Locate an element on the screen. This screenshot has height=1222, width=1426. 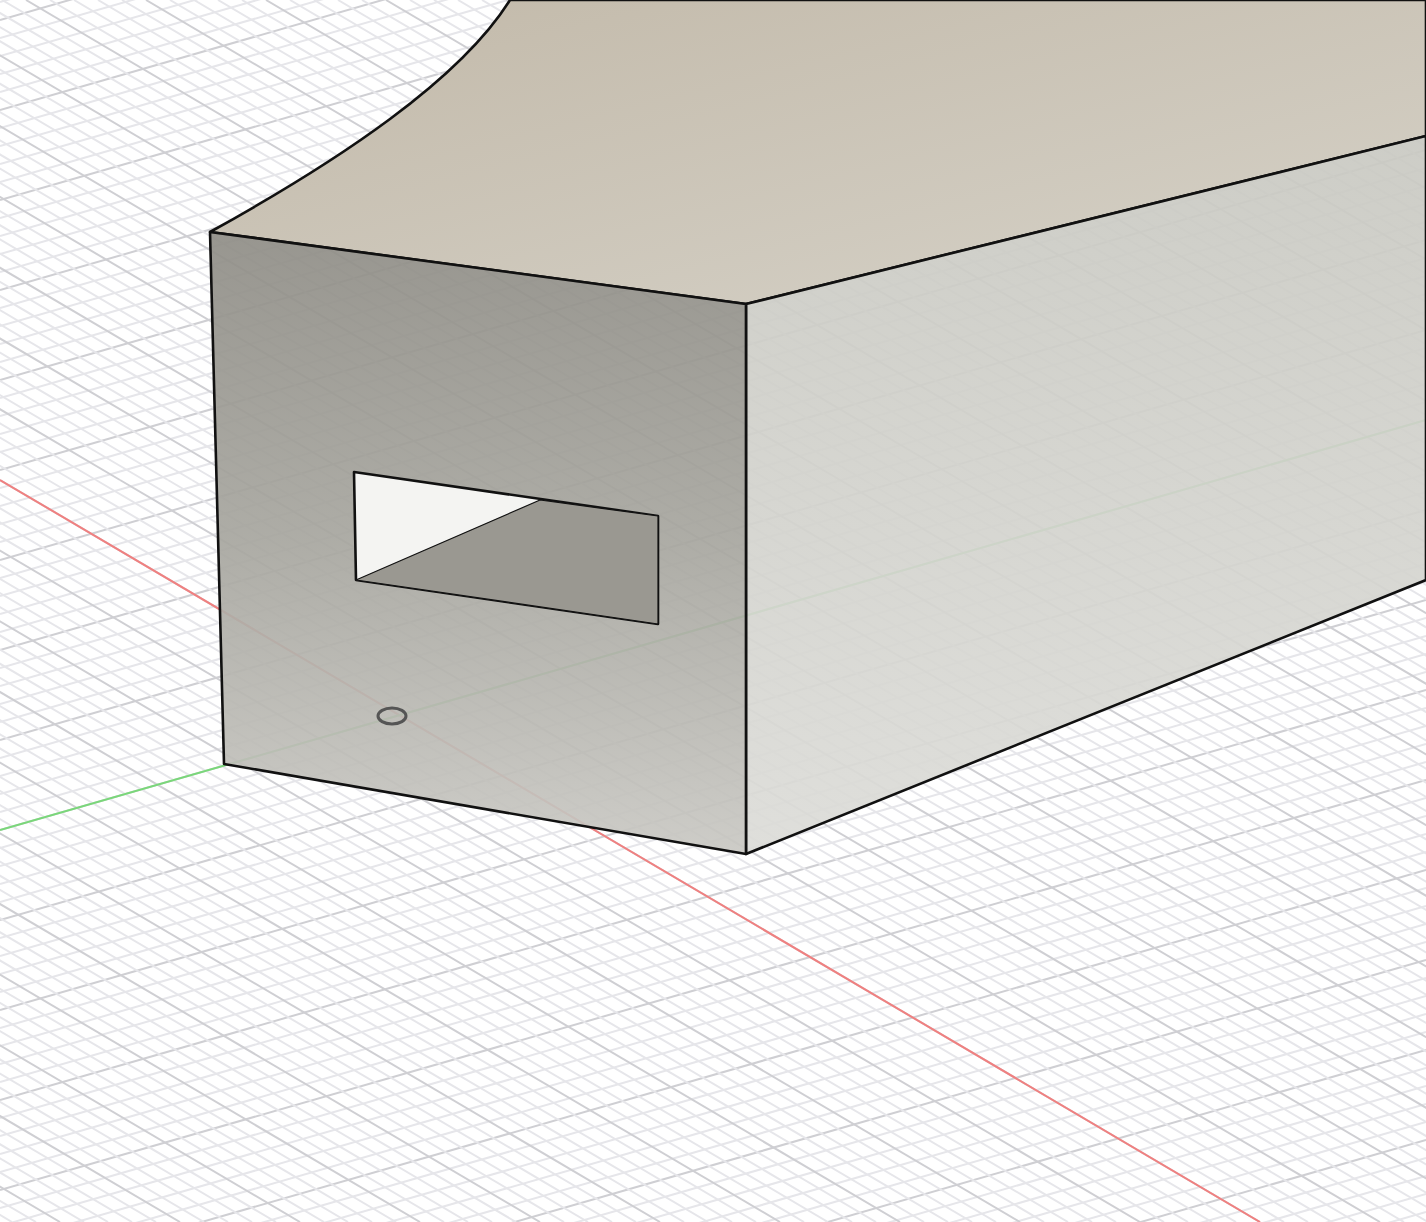
origin-icon is located at coordinates (392, 716).